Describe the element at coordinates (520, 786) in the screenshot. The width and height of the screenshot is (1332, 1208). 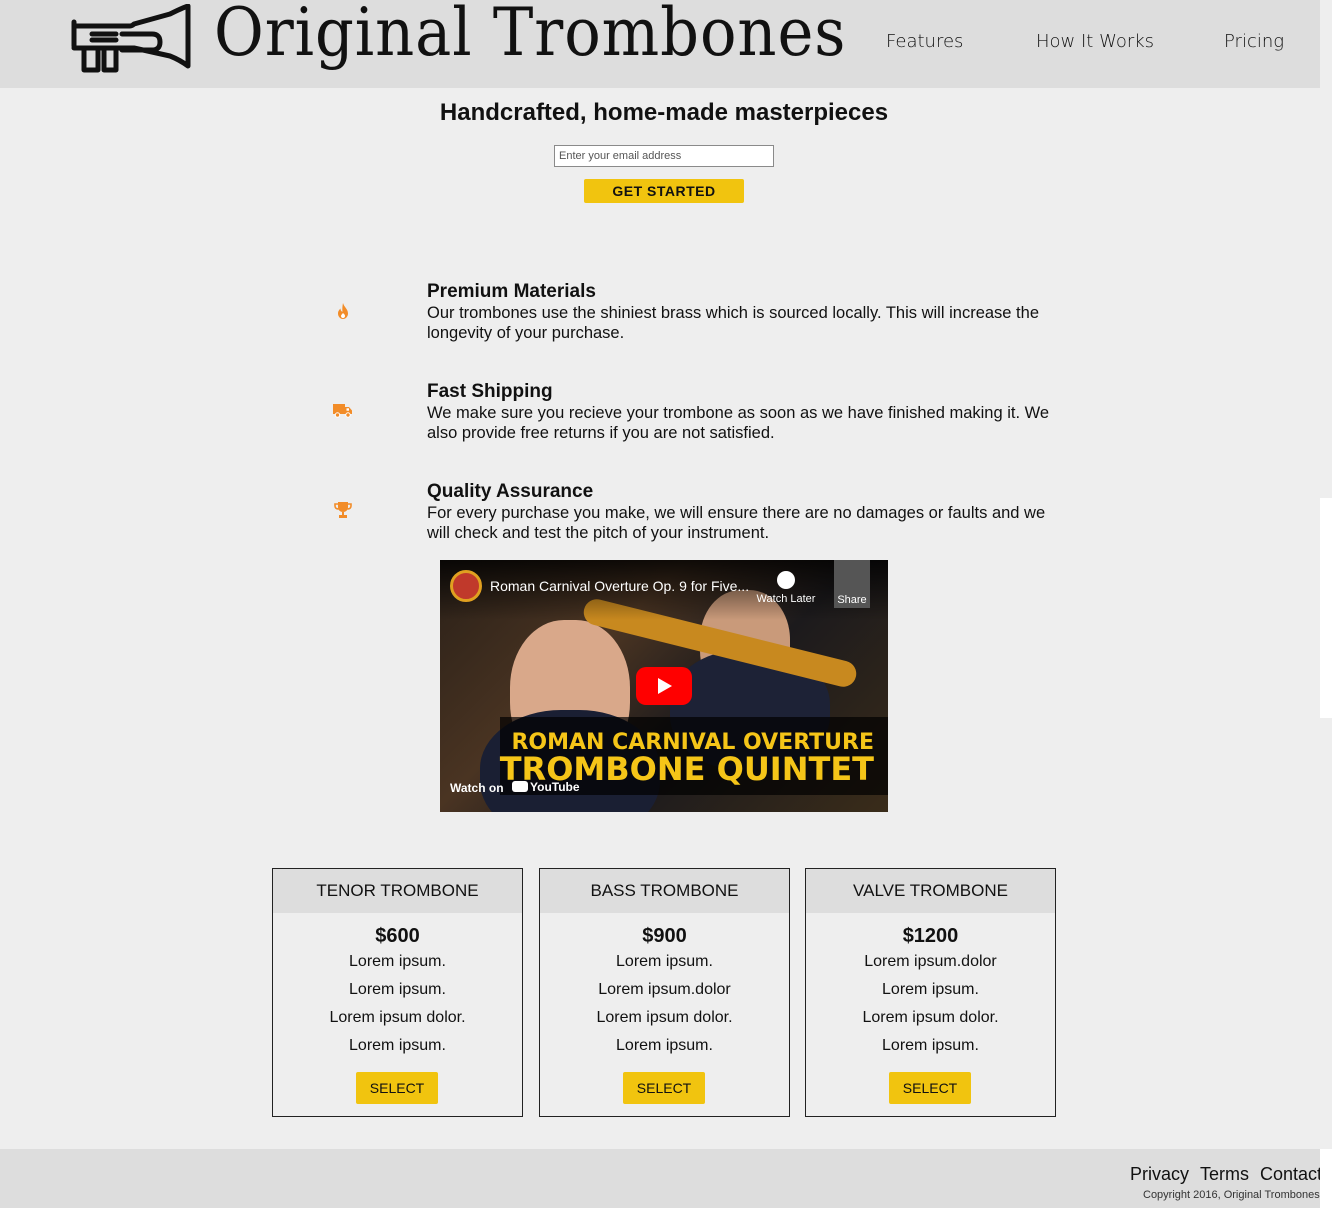
I see `youtube-play-icon` at that location.